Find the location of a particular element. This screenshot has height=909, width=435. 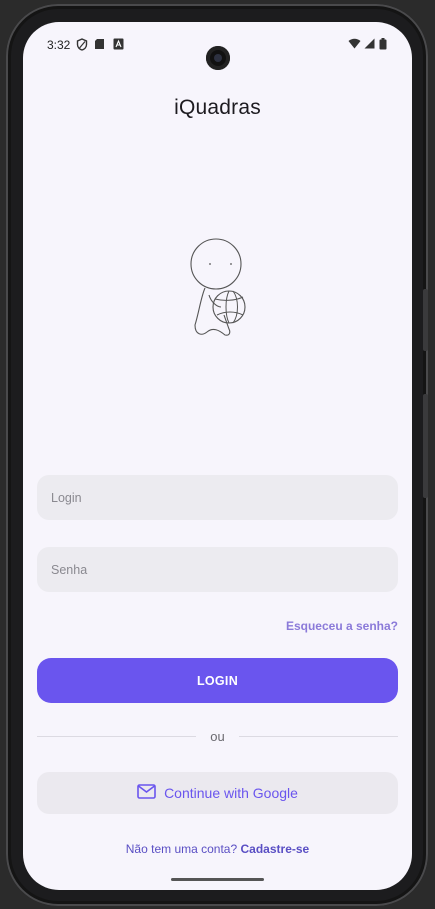

home-indicator is located at coordinates (217, 879).